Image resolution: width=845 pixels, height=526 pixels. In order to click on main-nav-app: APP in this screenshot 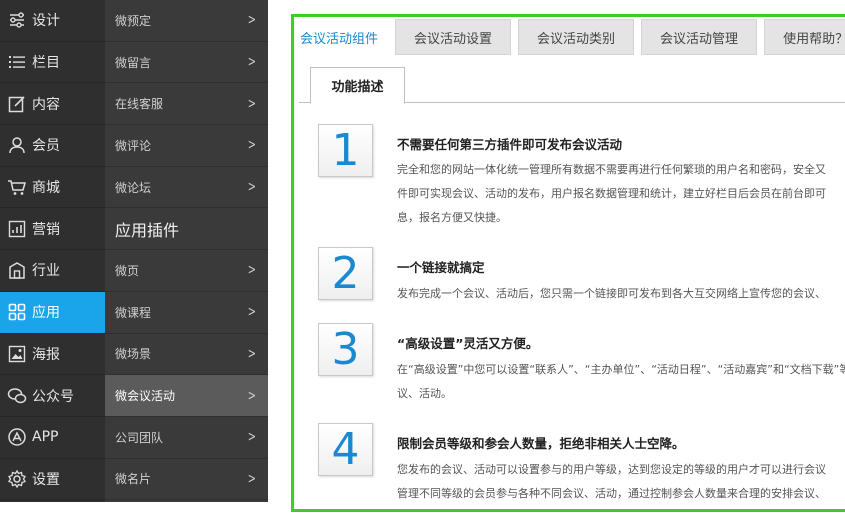, I will do `click(52, 438)`.